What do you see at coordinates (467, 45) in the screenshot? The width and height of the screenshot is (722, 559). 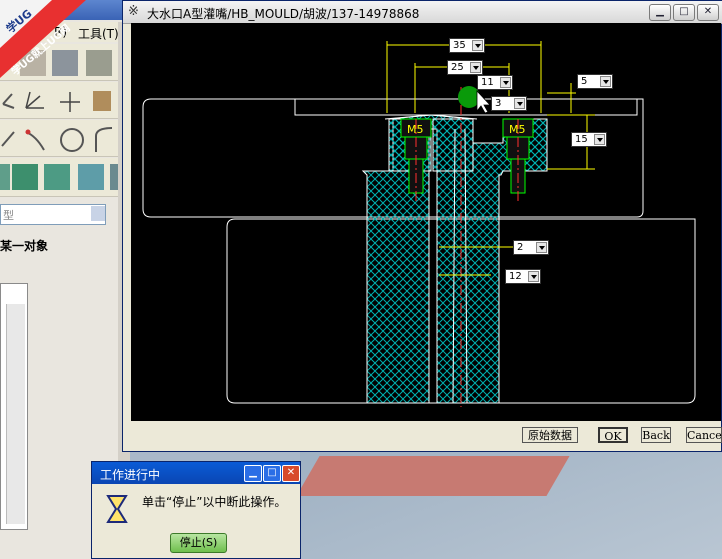 I see `dim-35-select: 35` at bounding box center [467, 45].